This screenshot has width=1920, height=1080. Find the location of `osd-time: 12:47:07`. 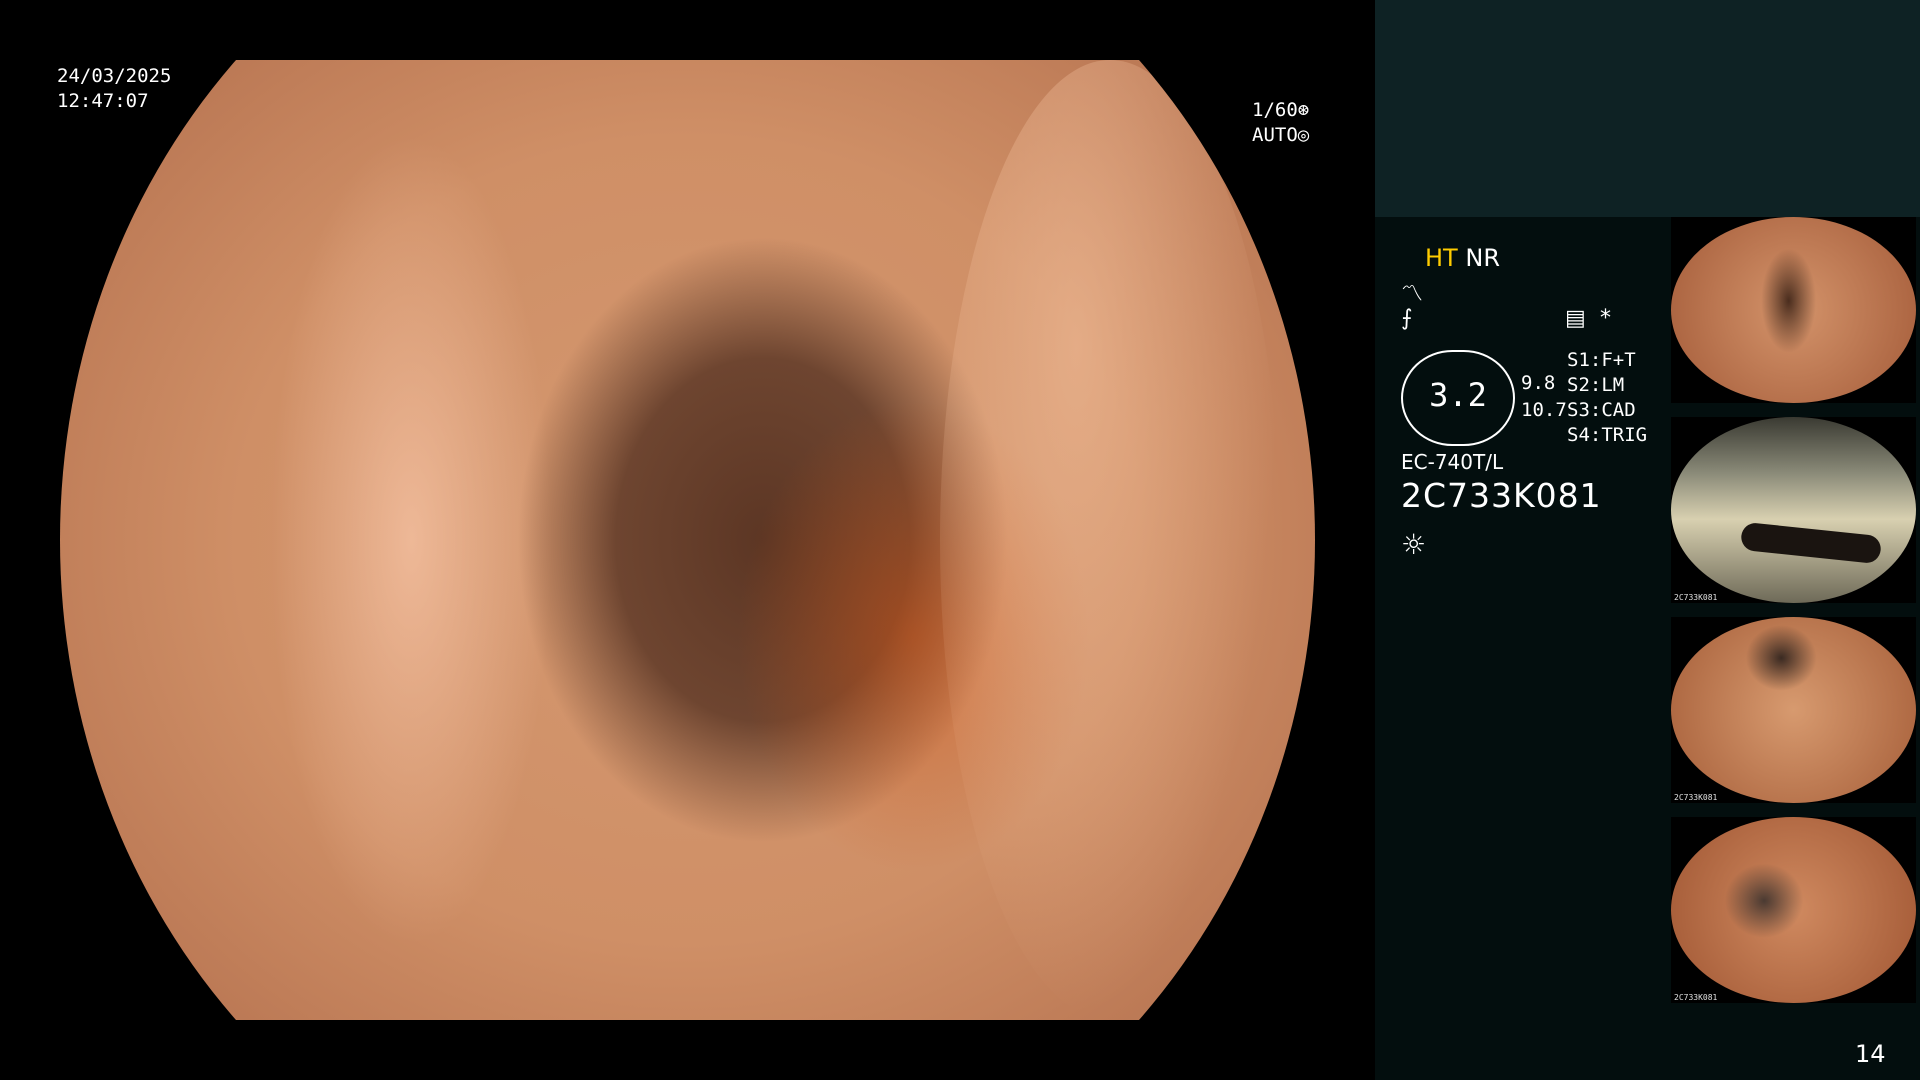

osd-time: 12:47:07 is located at coordinates (103, 101).